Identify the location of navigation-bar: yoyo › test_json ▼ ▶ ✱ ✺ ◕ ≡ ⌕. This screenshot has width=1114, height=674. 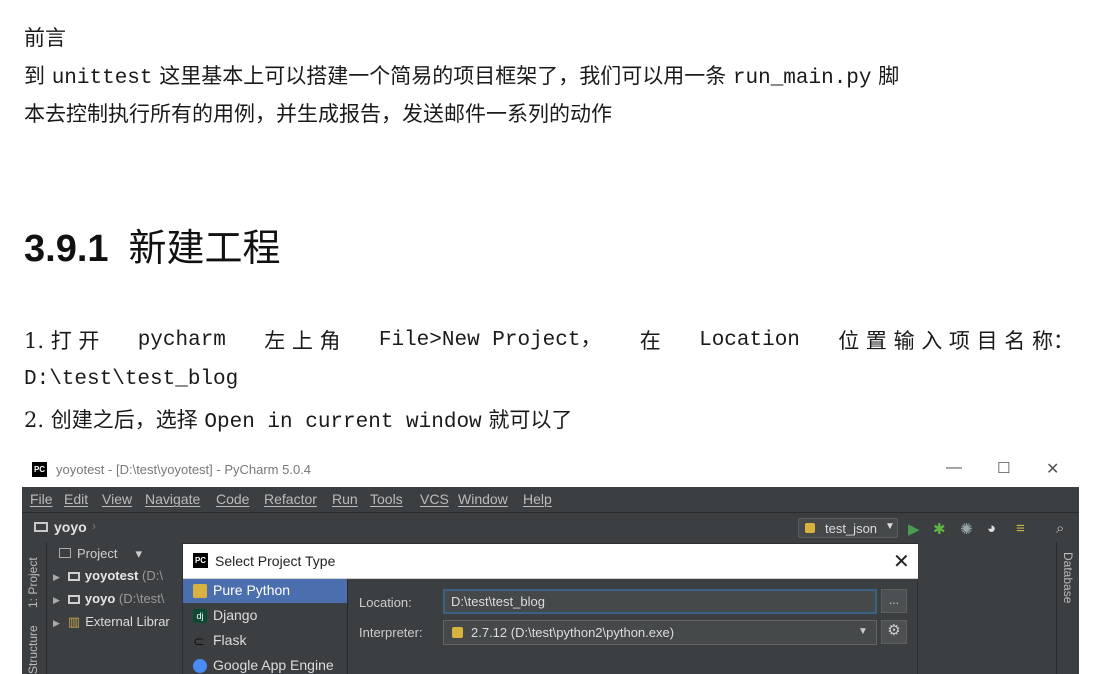
(550, 527).